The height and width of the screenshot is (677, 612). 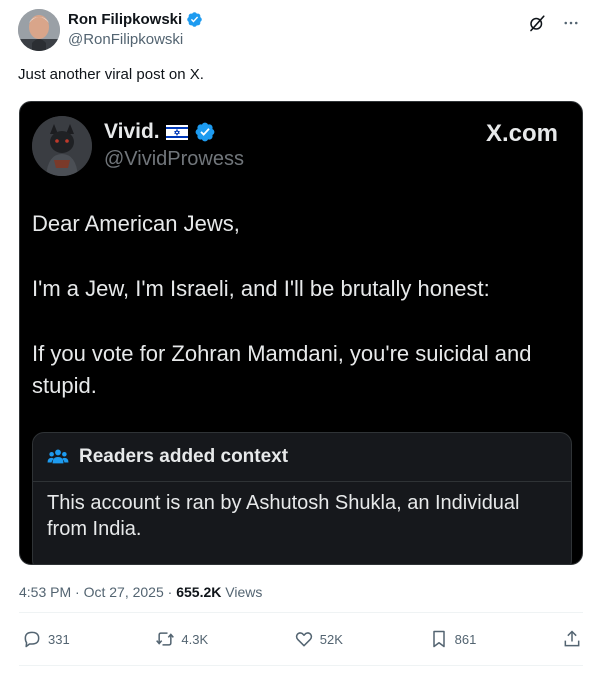 What do you see at coordinates (58, 456) in the screenshot?
I see `community-icon` at bounding box center [58, 456].